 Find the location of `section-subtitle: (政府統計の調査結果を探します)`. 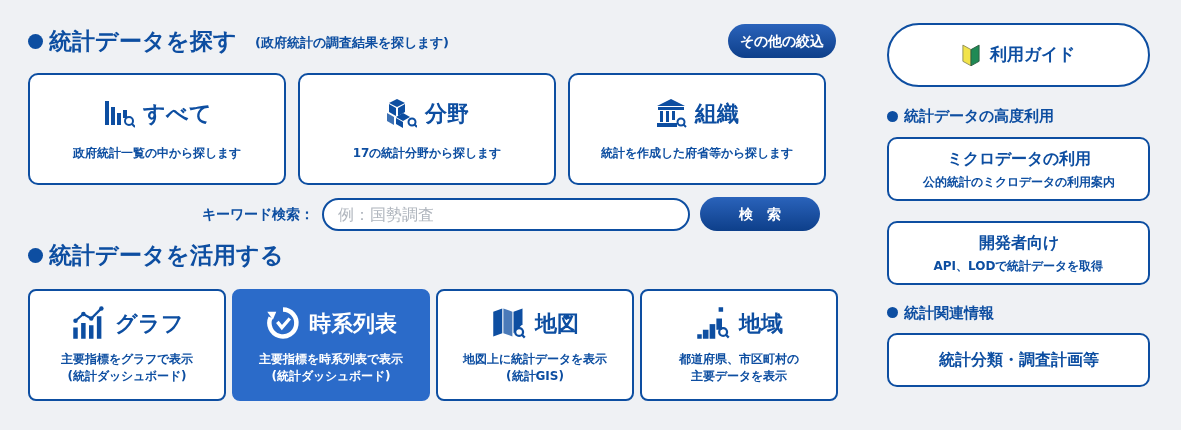

section-subtitle: (政府統計の調査結果を探します) is located at coordinates (352, 42).